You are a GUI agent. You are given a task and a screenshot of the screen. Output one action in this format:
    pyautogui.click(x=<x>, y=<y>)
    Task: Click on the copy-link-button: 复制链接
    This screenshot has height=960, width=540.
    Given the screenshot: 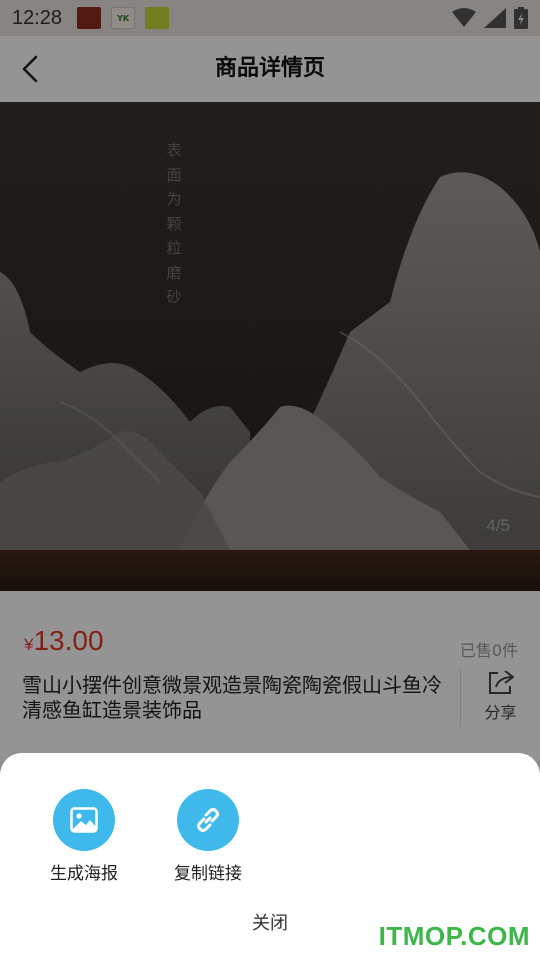 What is the action you would take?
    pyautogui.click(x=208, y=836)
    